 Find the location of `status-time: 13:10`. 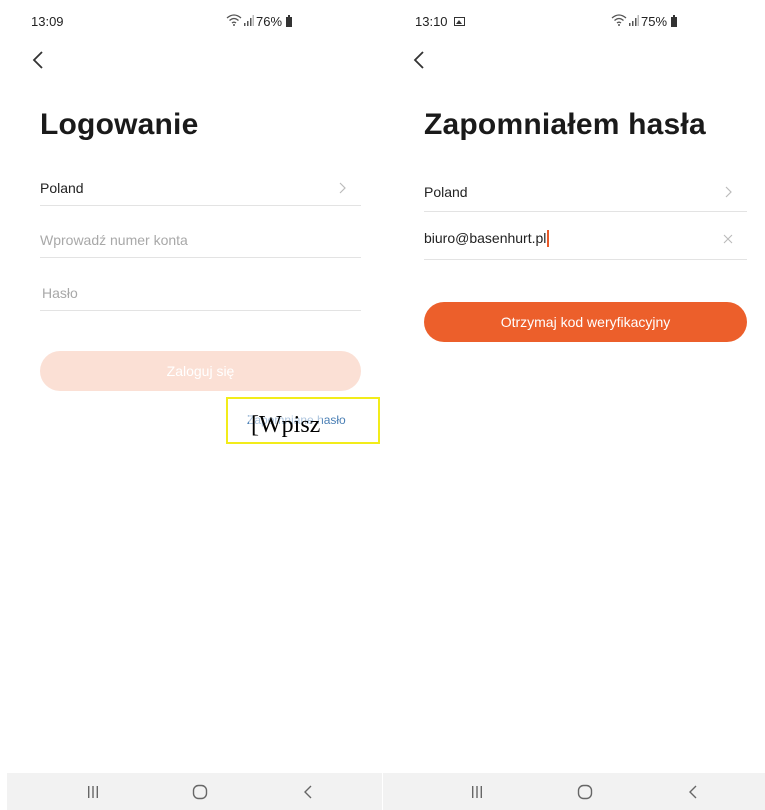

status-time: 13:10 is located at coordinates (440, 21).